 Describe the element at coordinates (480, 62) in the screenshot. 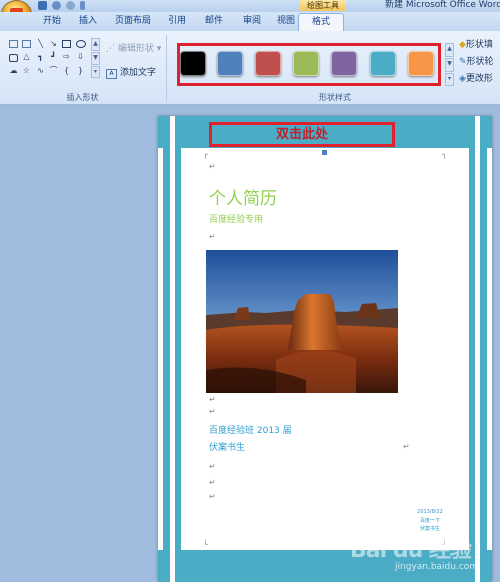

I see `shape-outline-label: 形状轮` at that location.